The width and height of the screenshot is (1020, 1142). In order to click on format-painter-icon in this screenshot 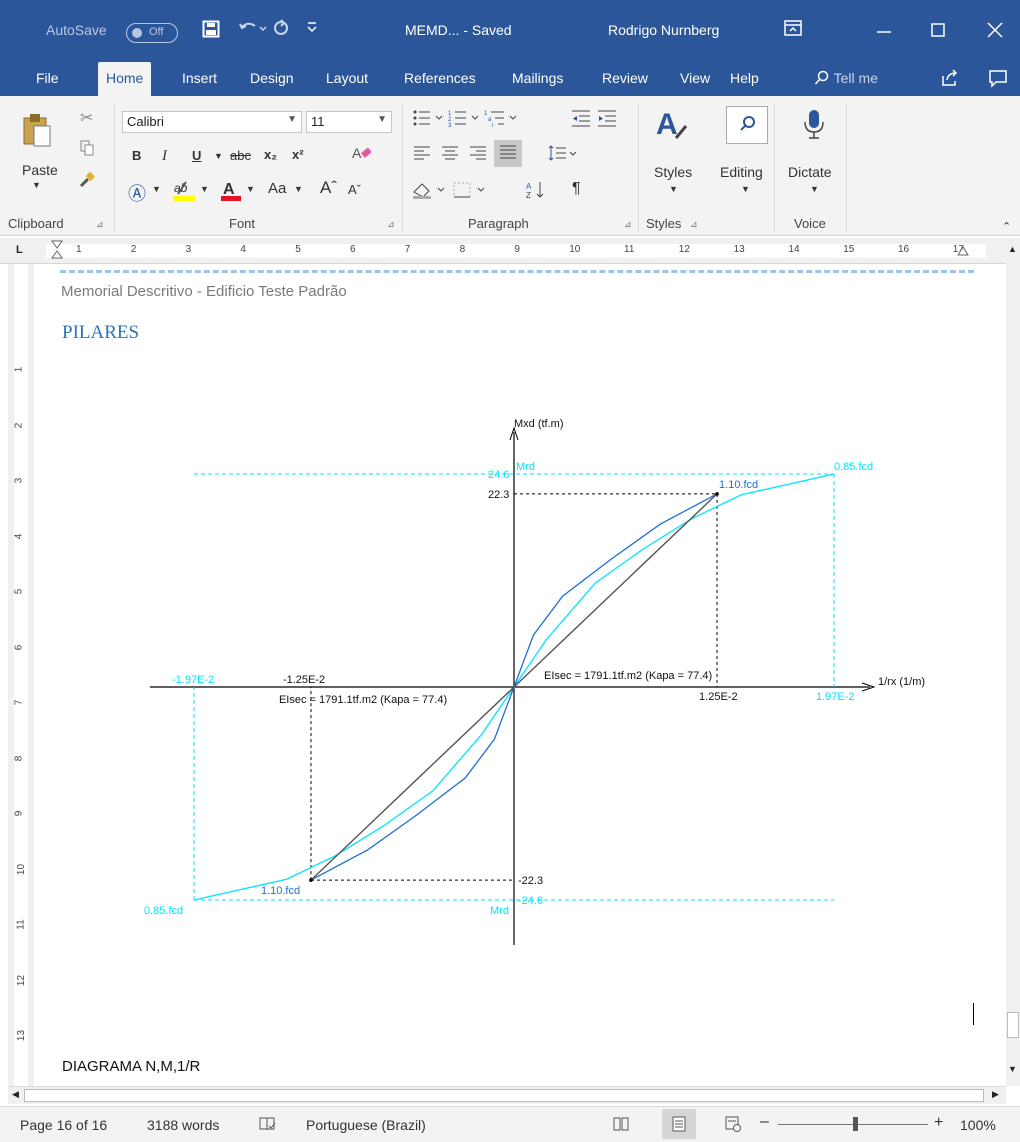, I will do `click(87, 180)`.